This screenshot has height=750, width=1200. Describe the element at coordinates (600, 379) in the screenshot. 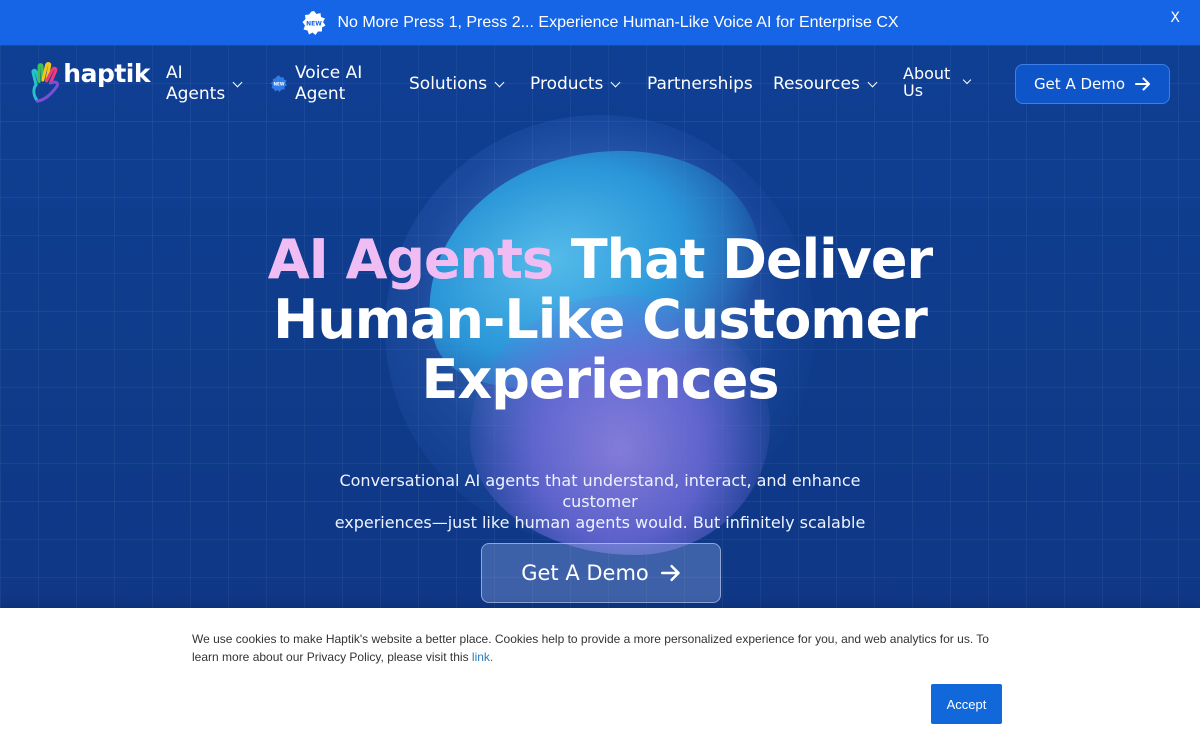

I see `hero-title-line3: Experiences` at that location.